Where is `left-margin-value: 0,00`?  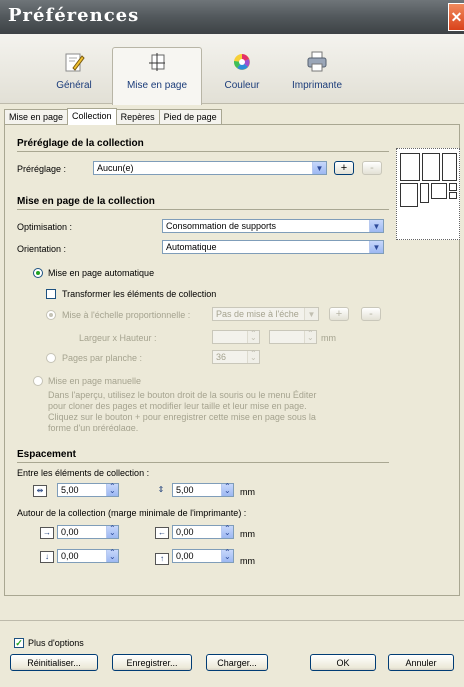
left-margin-value: 0,00 is located at coordinates (70, 532).